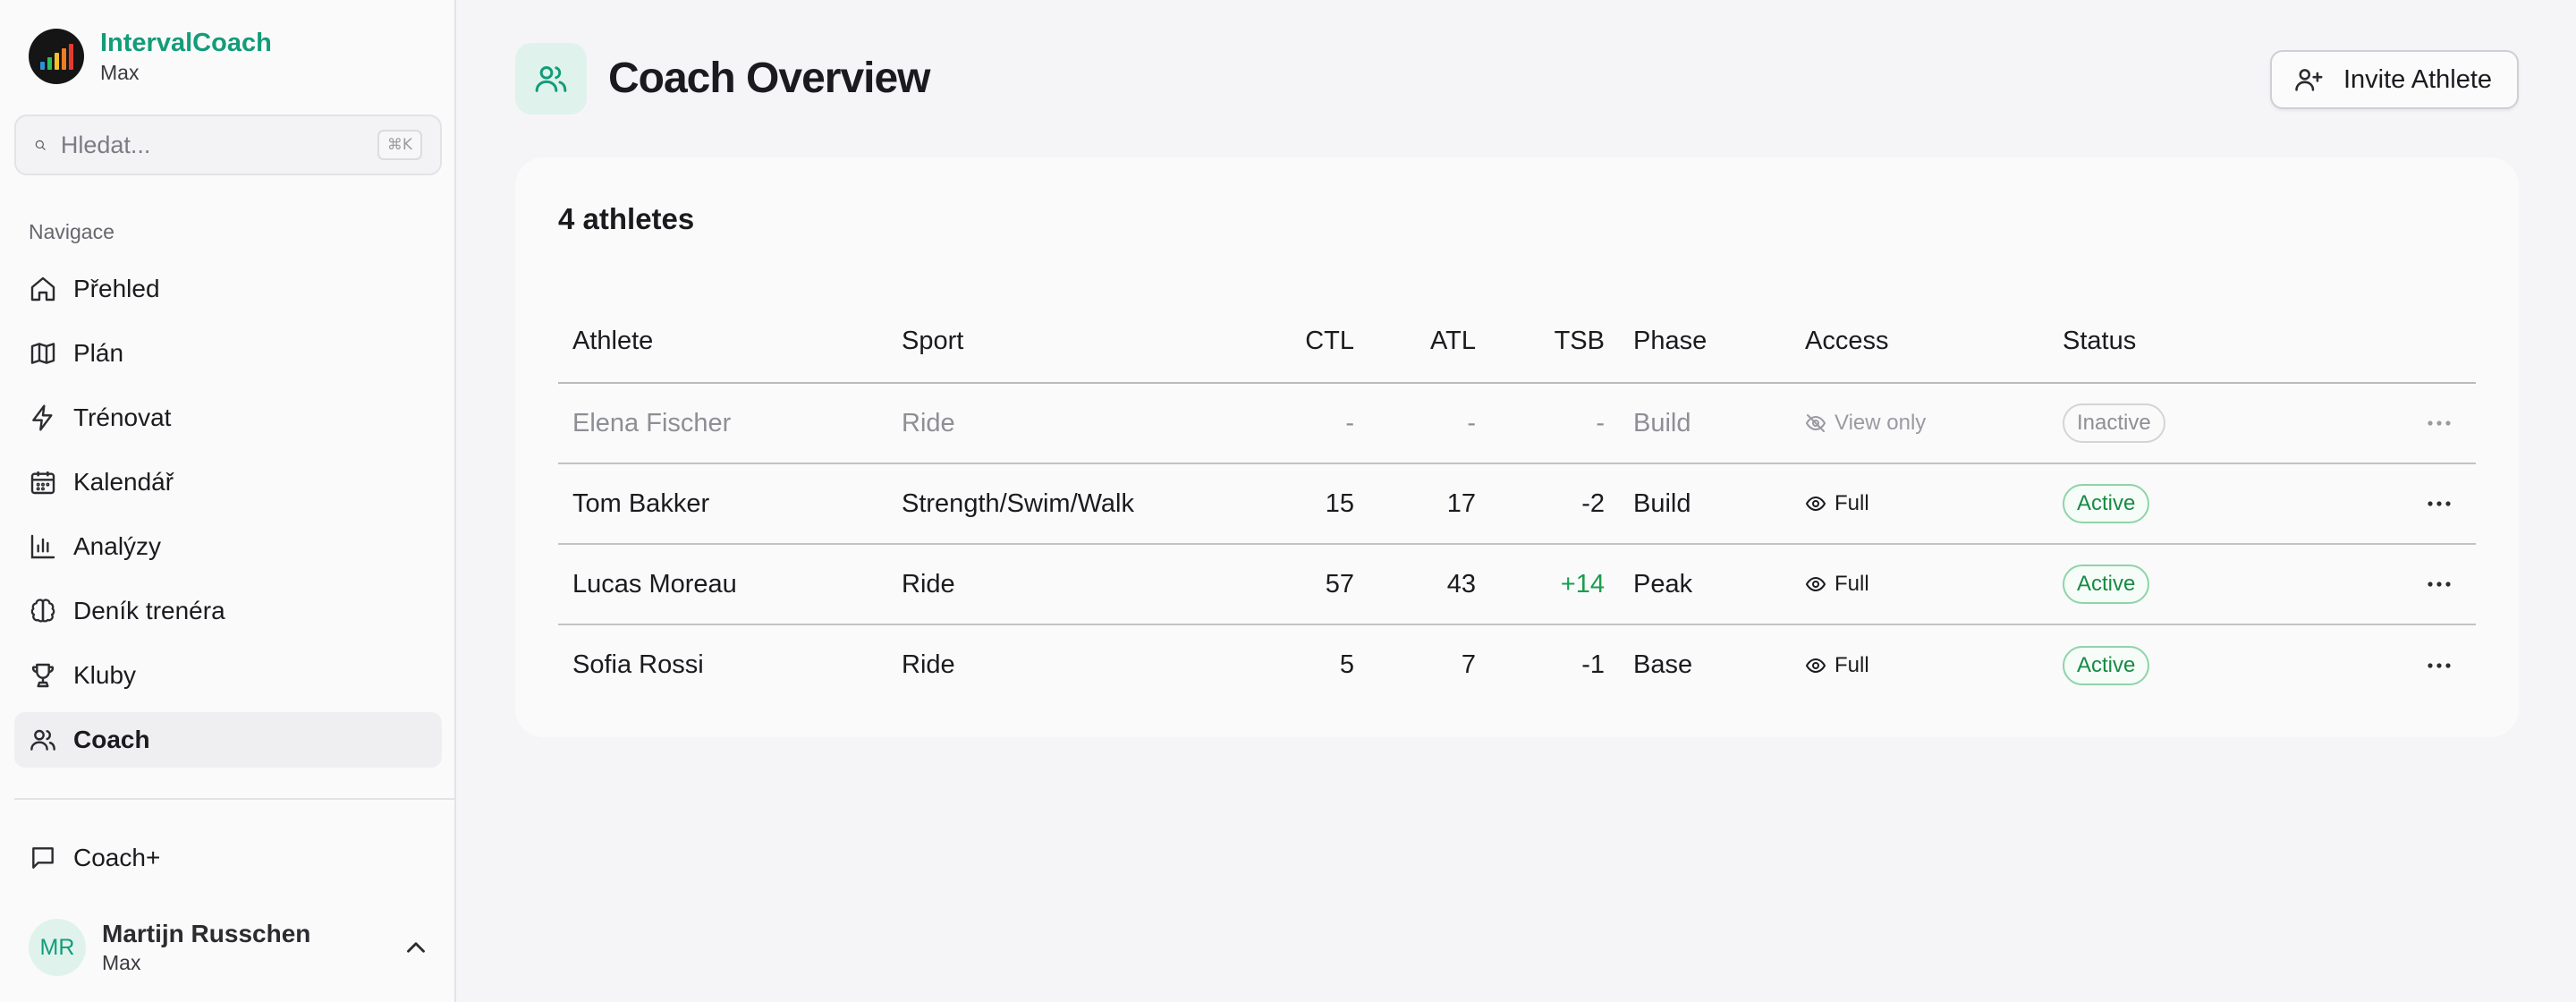  Describe the element at coordinates (1051, 342) in the screenshot. I see `column-header-sport: Sport` at that location.